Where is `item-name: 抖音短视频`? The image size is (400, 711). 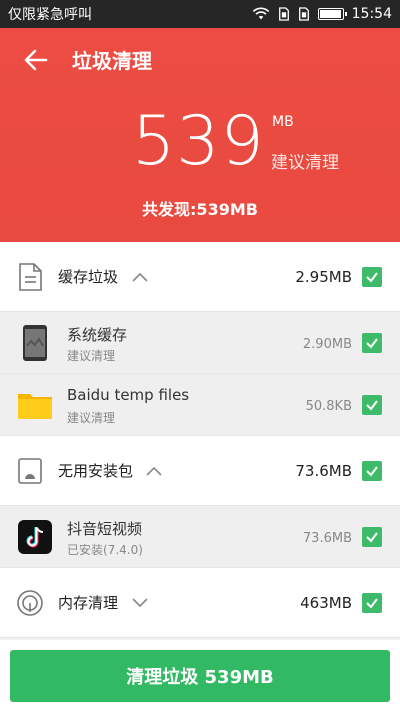
item-name: 抖音短视频 is located at coordinates (105, 529).